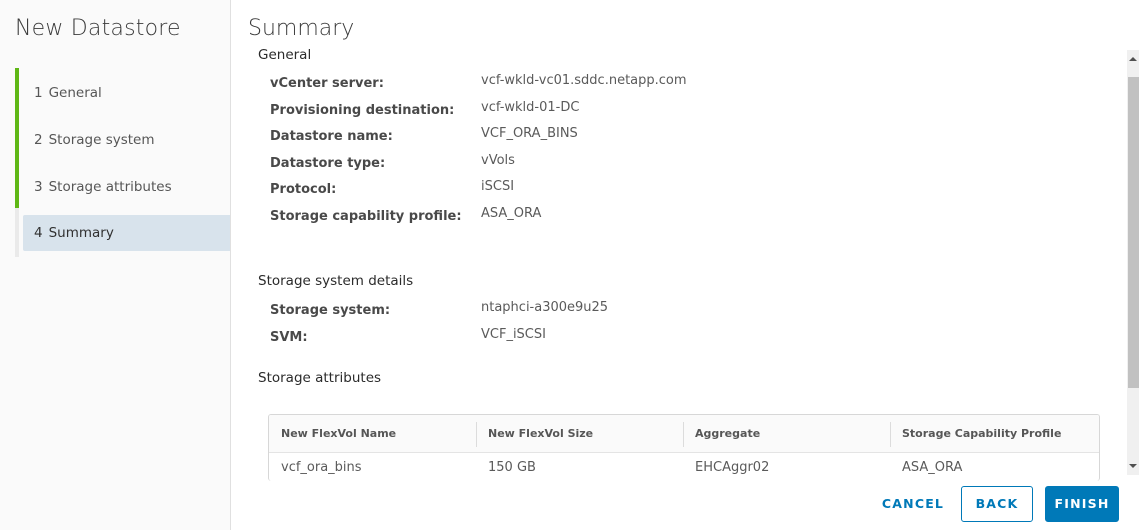 The image size is (1139, 530). What do you see at coordinates (331, 136) in the screenshot?
I see `datastore-name-label: Datastore name:` at bounding box center [331, 136].